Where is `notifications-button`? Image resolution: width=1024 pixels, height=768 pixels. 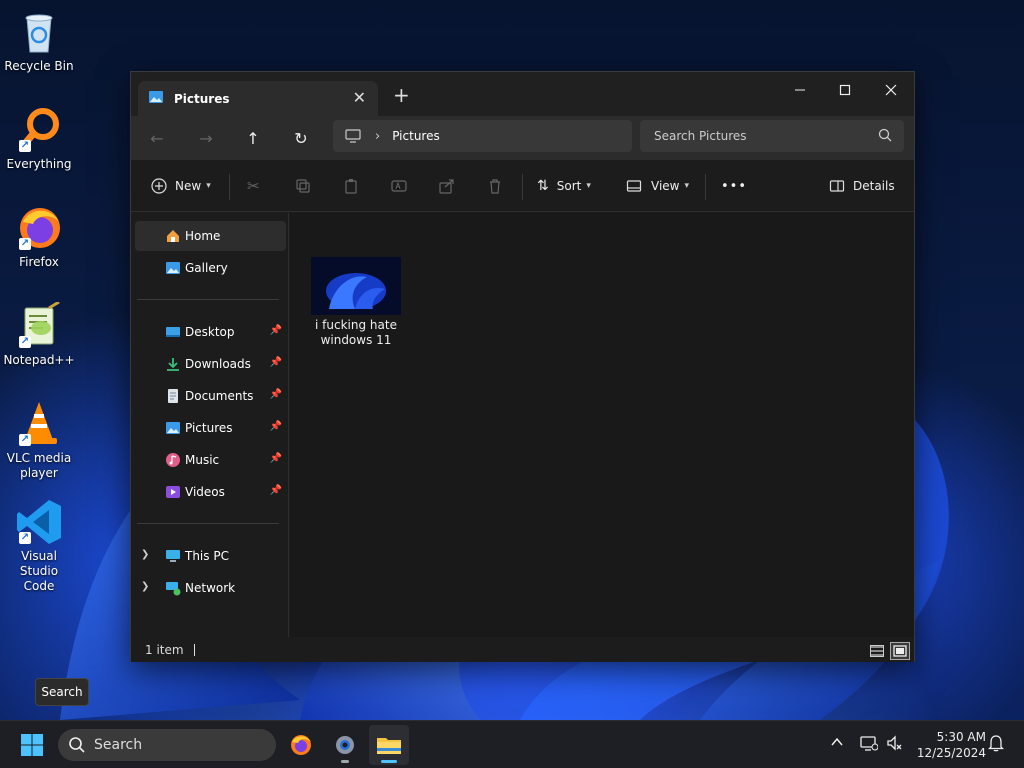
notifications-button is located at coordinates (996, 744).